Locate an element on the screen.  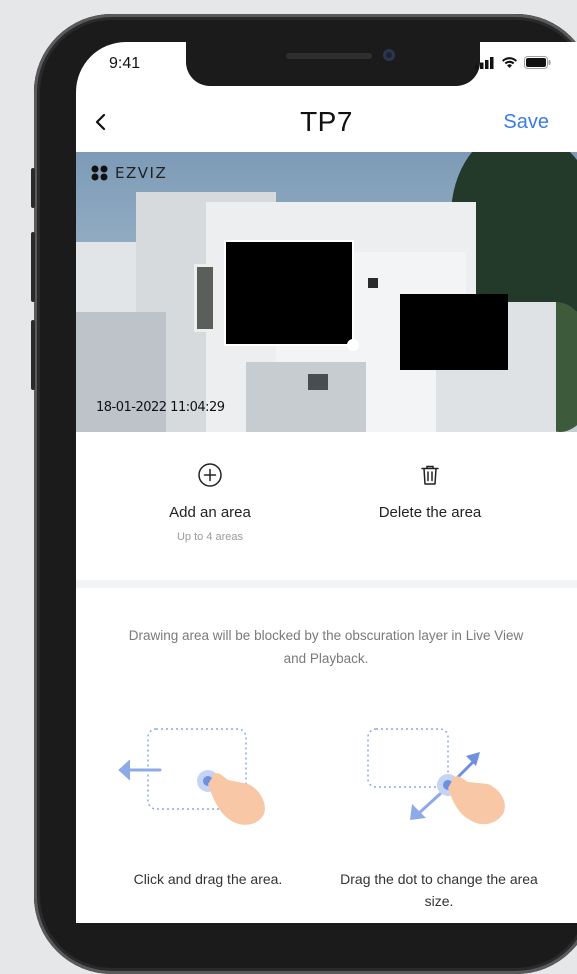
status-icons is located at coordinates (513, 62).